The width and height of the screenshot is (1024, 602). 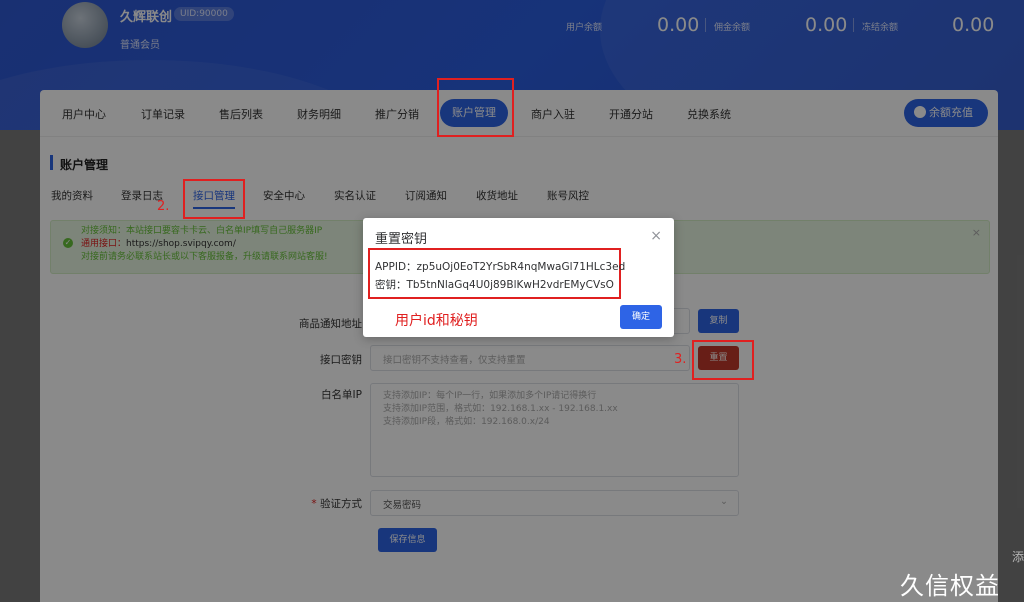 I want to click on save-button: 保存信息, so click(x=407, y=540).